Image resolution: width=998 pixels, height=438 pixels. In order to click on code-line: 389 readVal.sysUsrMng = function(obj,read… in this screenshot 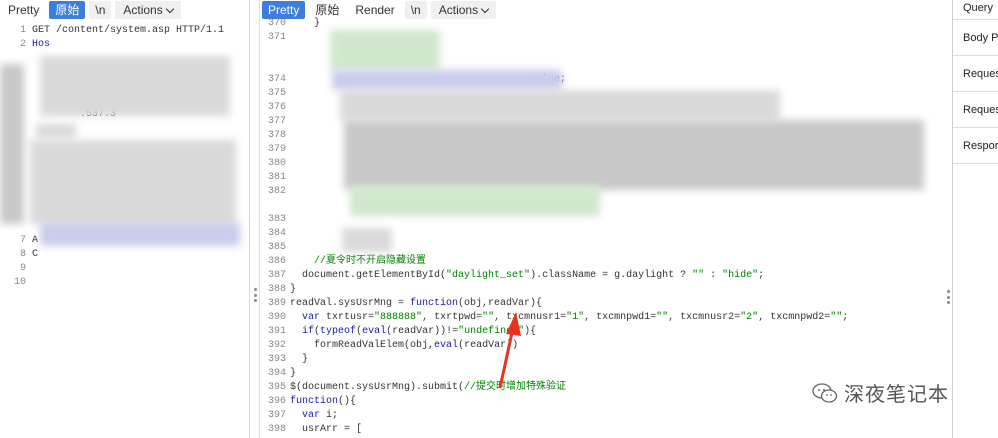, I will do `click(405, 303)`.